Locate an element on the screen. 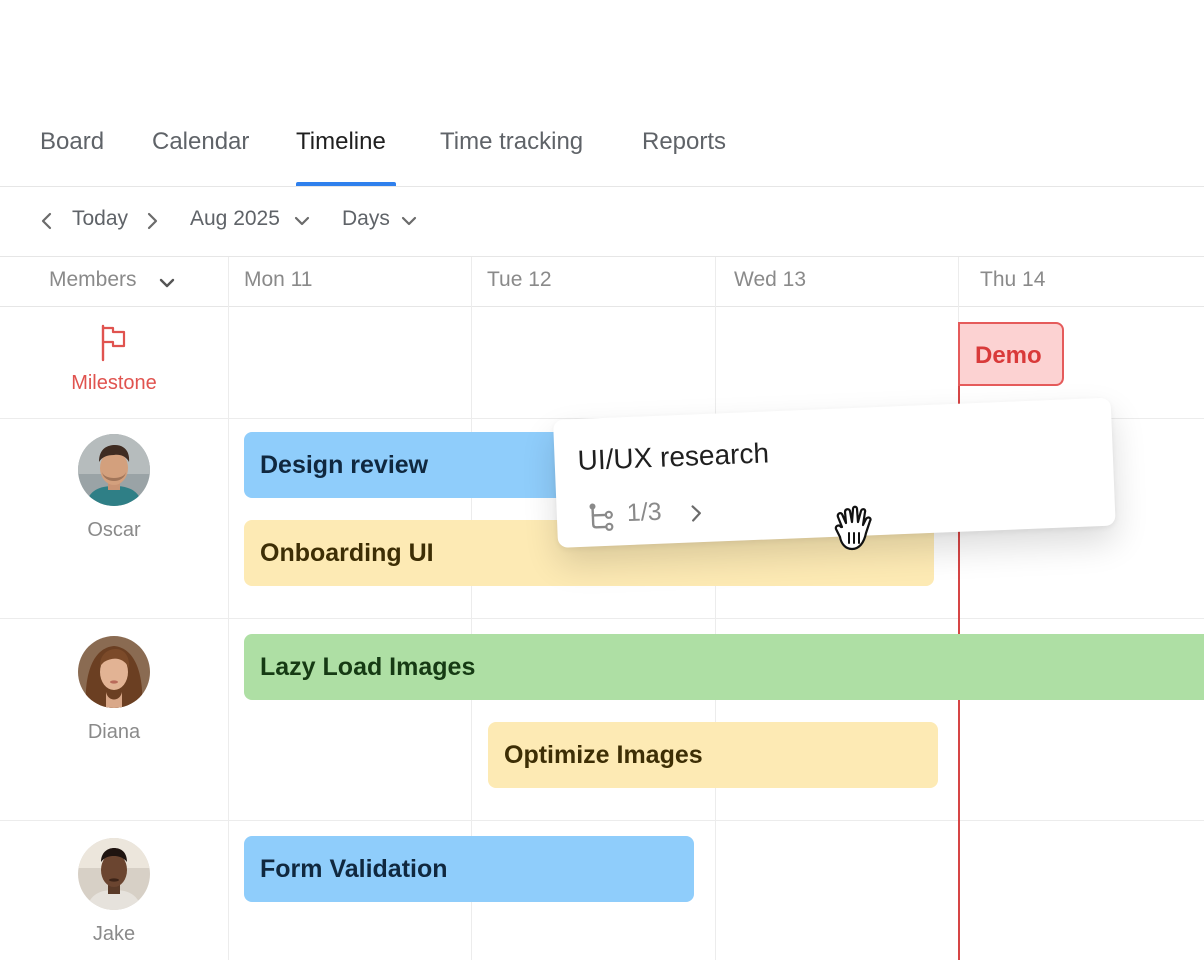 Image resolution: width=1204 pixels, height=960 pixels. active-tab-indicator is located at coordinates (346, 184).